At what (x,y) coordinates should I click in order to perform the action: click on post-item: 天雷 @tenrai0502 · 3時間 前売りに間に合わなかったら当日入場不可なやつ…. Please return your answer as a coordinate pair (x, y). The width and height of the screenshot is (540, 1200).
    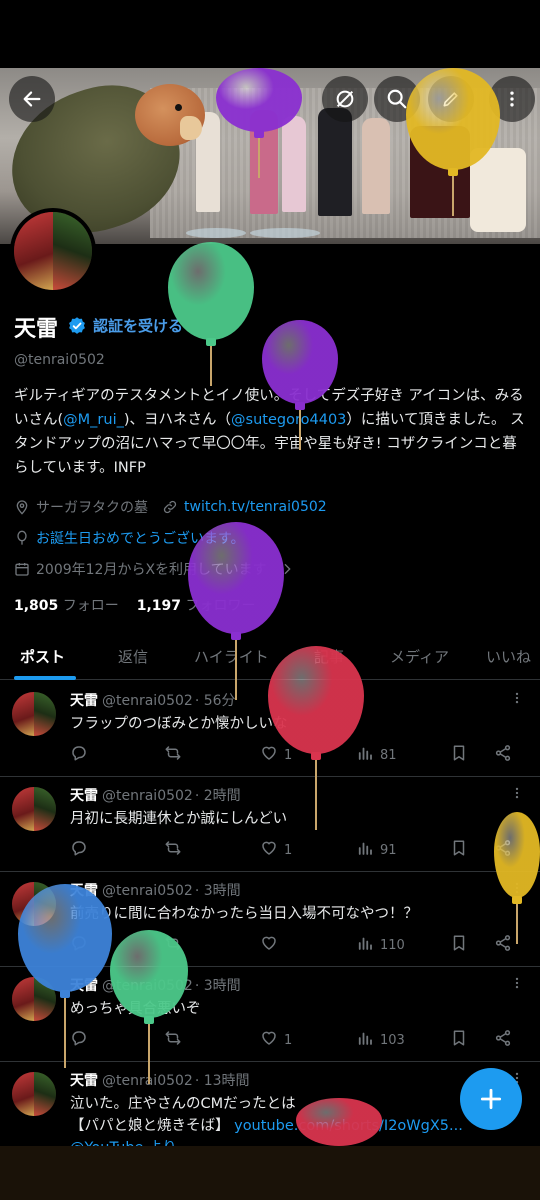
    Looking at the image, I should click on (270, 919).